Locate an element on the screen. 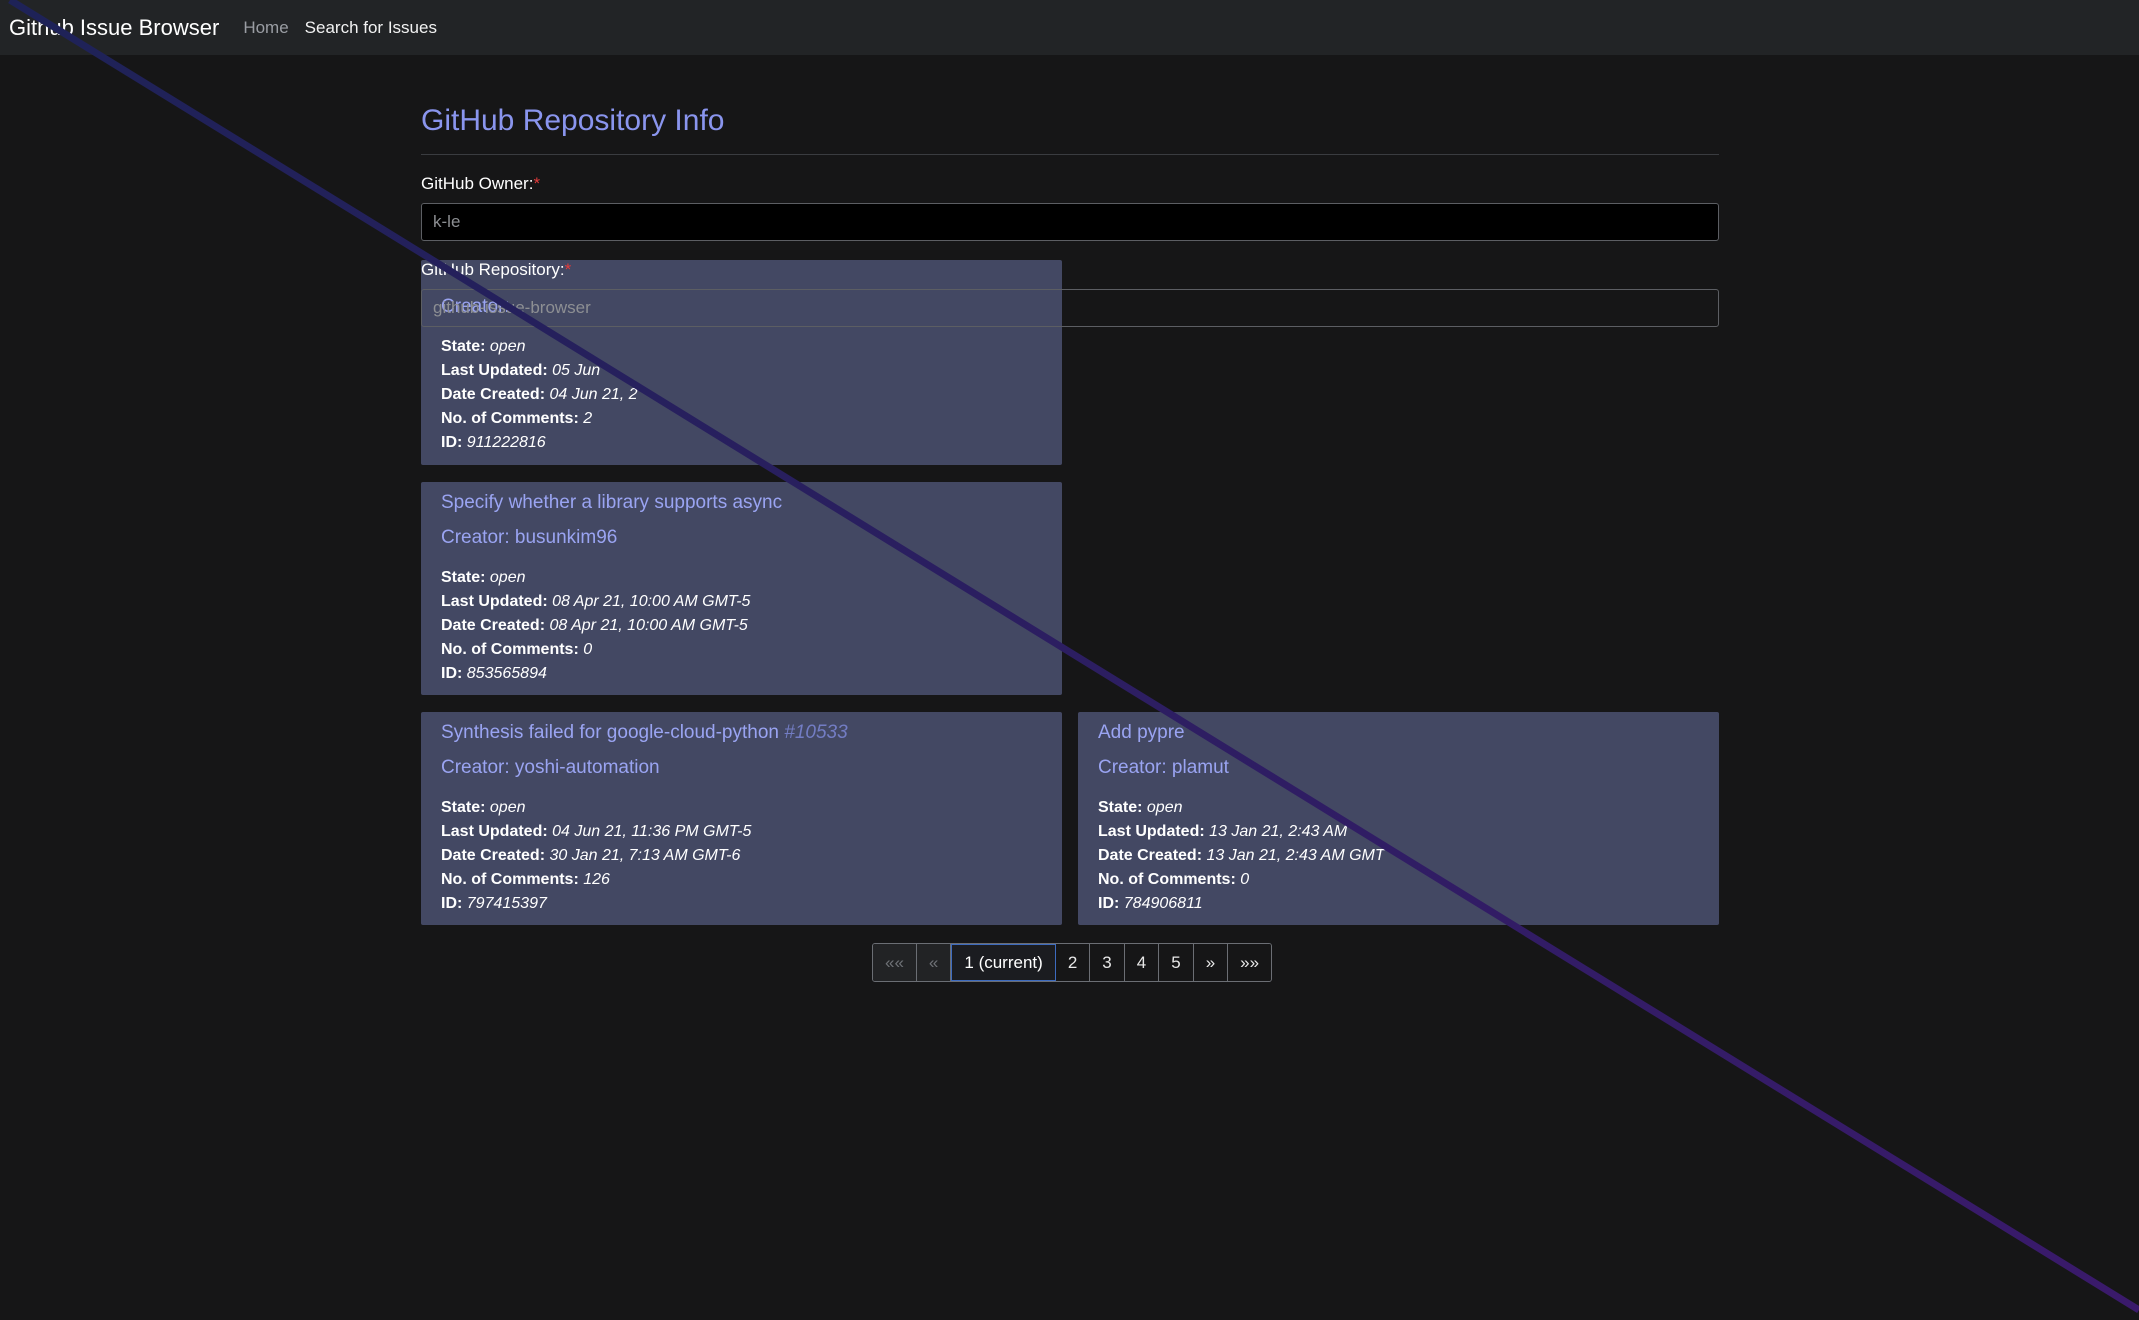 This screenshot has height=1320, width=2139. issue-creator: Creator: yoshi-automation is located at coordinates (550, 768).